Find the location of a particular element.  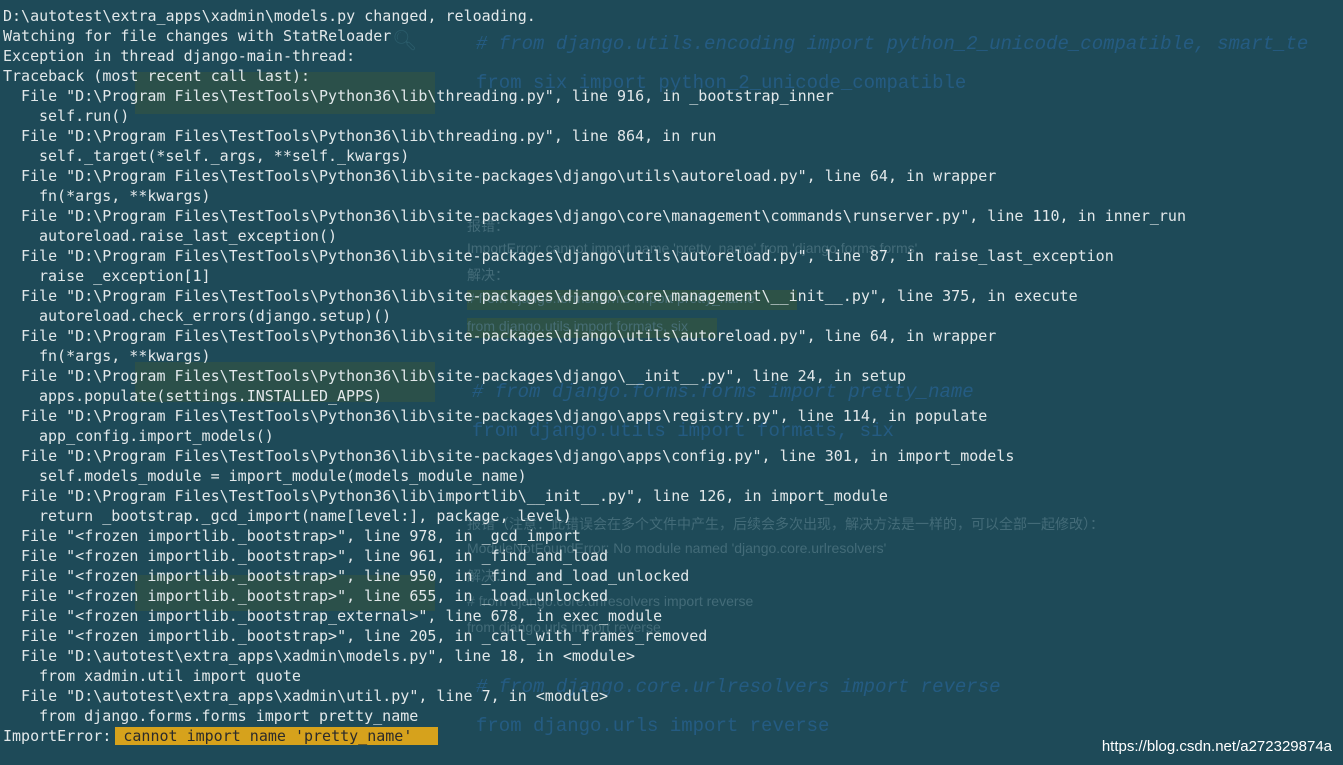

watermark: https://blog.csdn.net/a272329874a is located at coordinates (1216, 746).